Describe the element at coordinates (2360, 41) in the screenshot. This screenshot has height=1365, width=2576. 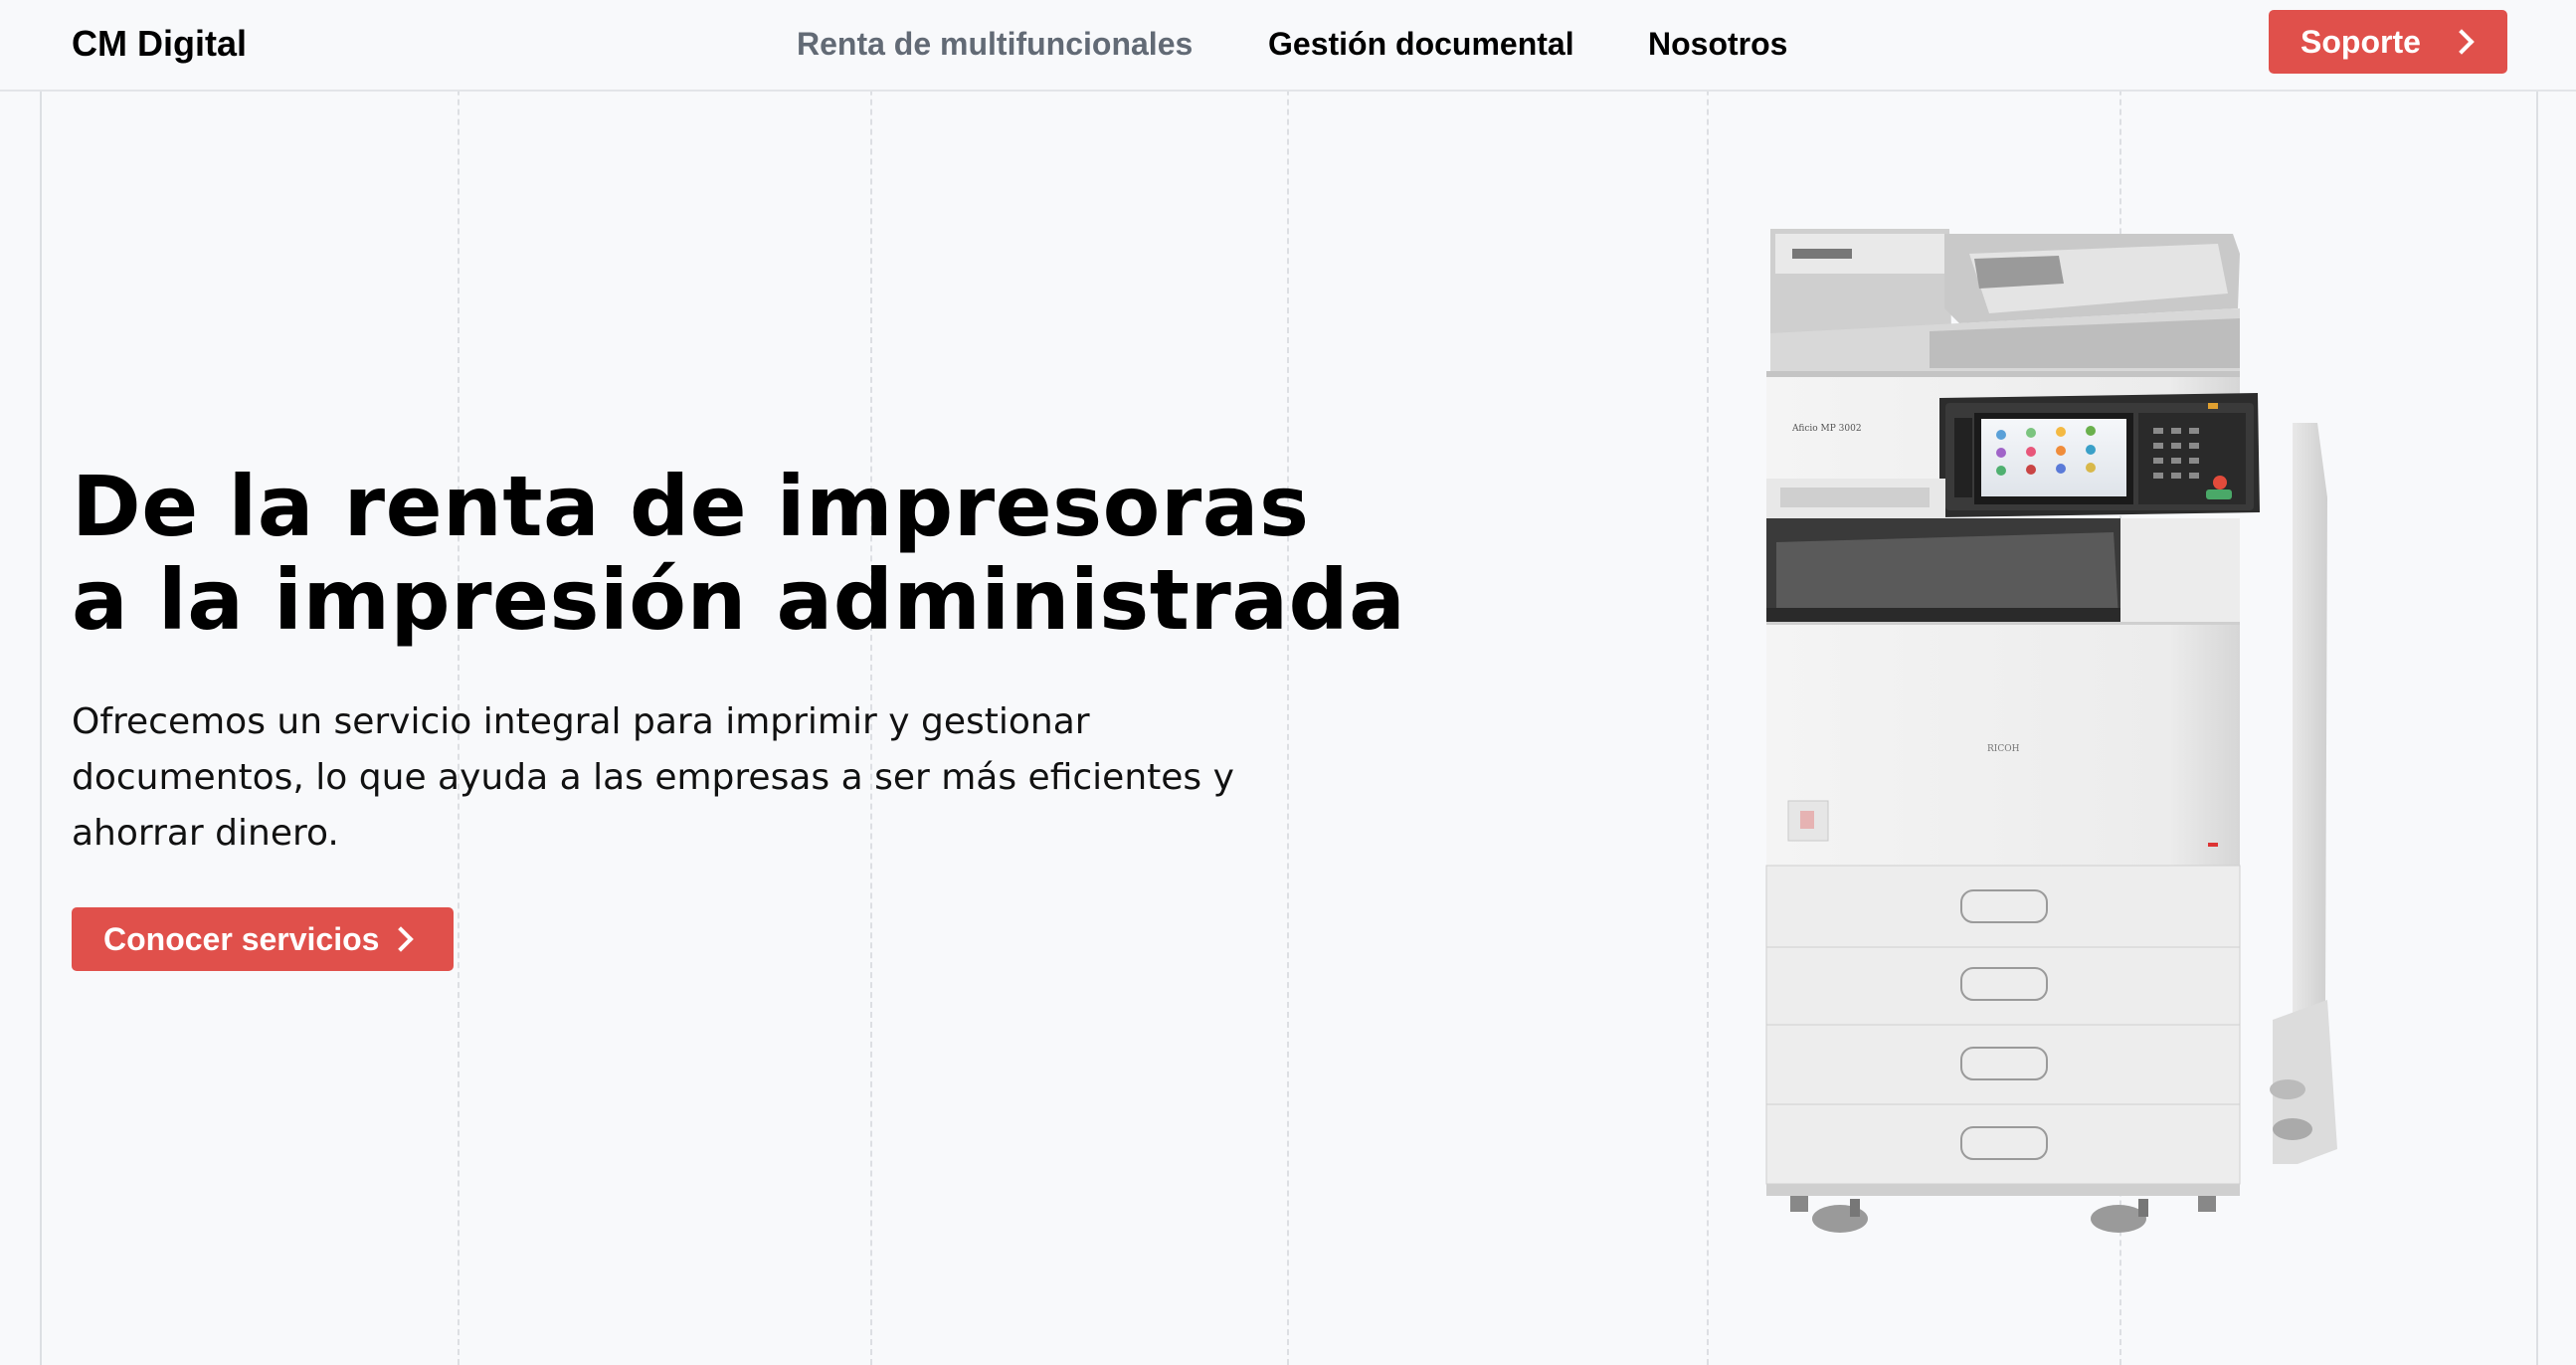
I see `support-button-label: Soporte` at that location.